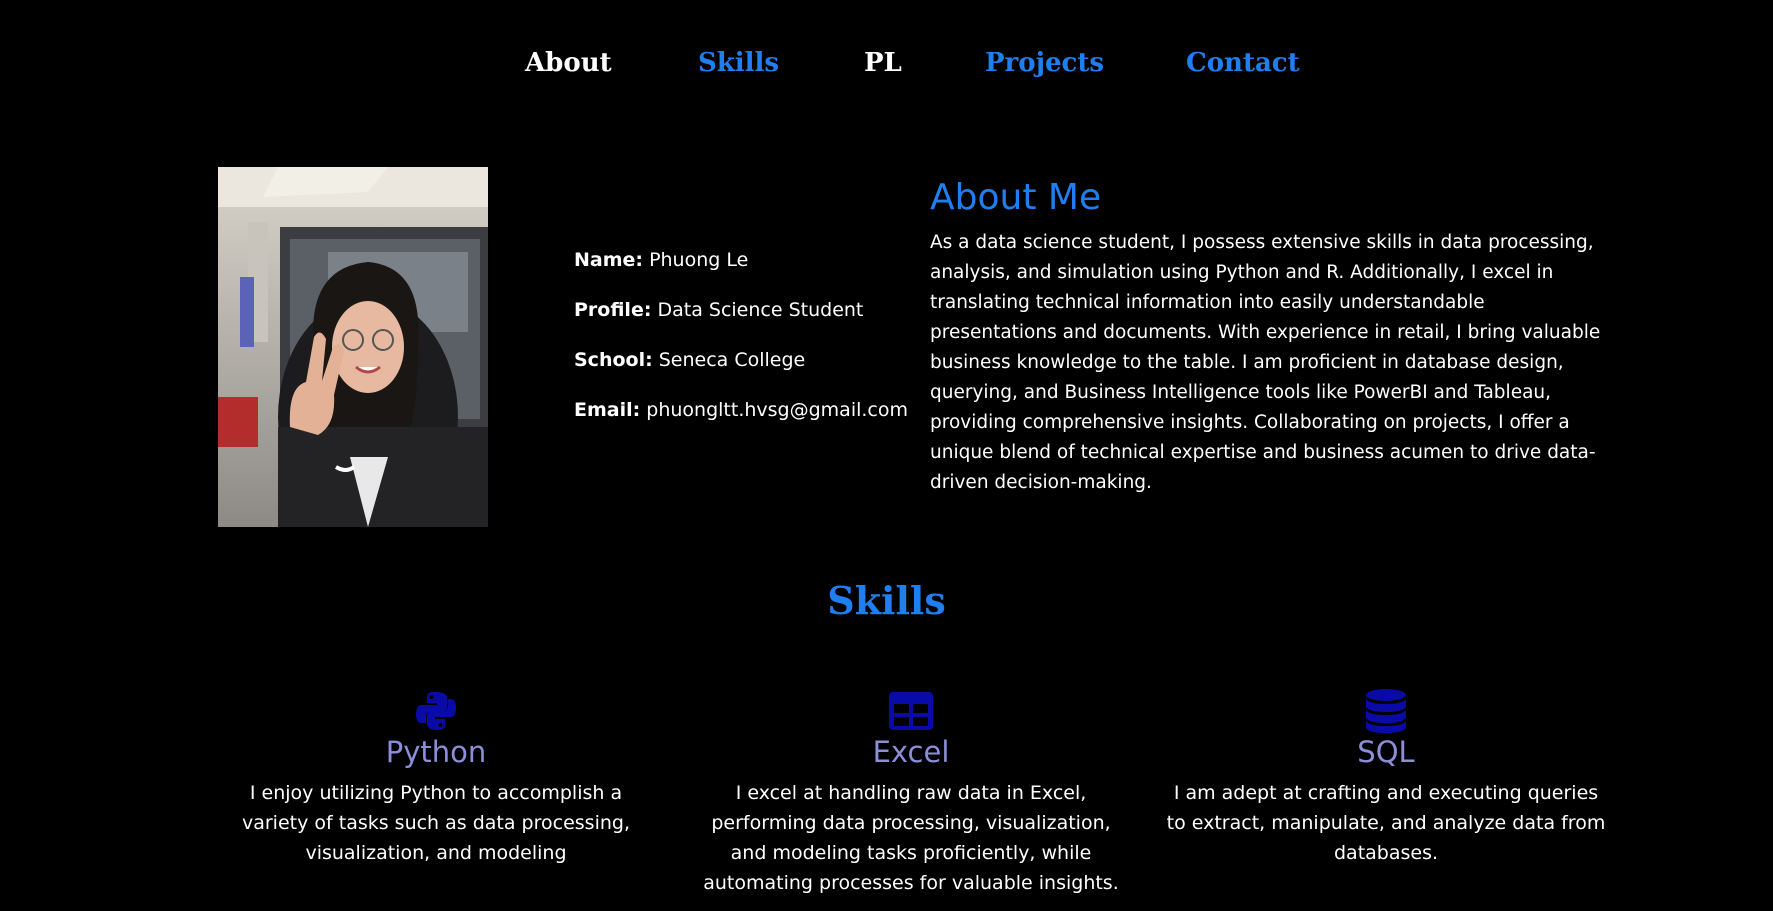 This screenshot has width=1773, height=911. I want to click on name-label: Name:, so click(609, 260).